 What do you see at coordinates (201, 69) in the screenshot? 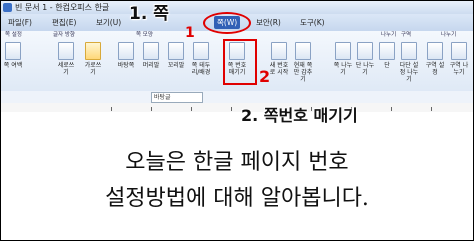
I see `page-border-label: 쪽 테두리/배경` at bounding box center [201, 69].